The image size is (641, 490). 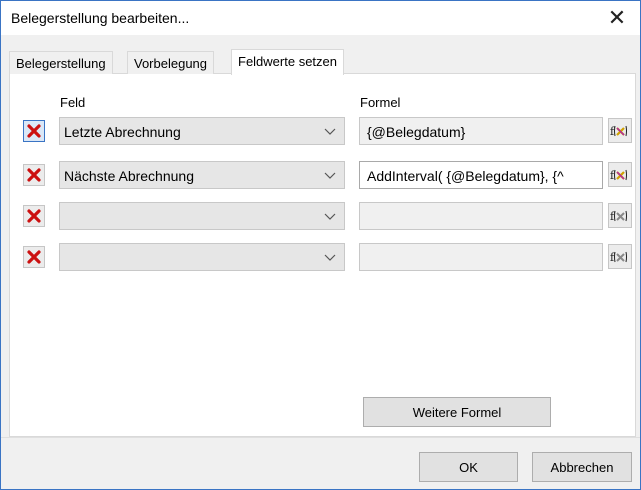 What do you see at coordinates (287, 62) in the screenshot?
I see `tab-feldwerte-setzen: Feldwerte setzen` at bounding box center [287, 62].